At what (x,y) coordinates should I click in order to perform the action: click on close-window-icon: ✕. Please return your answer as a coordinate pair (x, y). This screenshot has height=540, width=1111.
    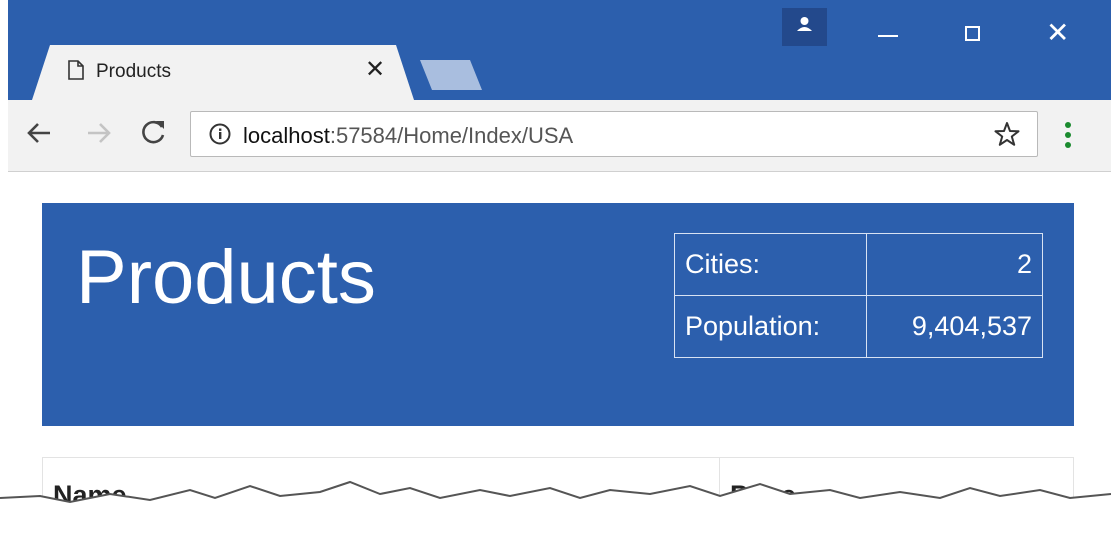
    Looking at the image, I should click on (1057, 33).